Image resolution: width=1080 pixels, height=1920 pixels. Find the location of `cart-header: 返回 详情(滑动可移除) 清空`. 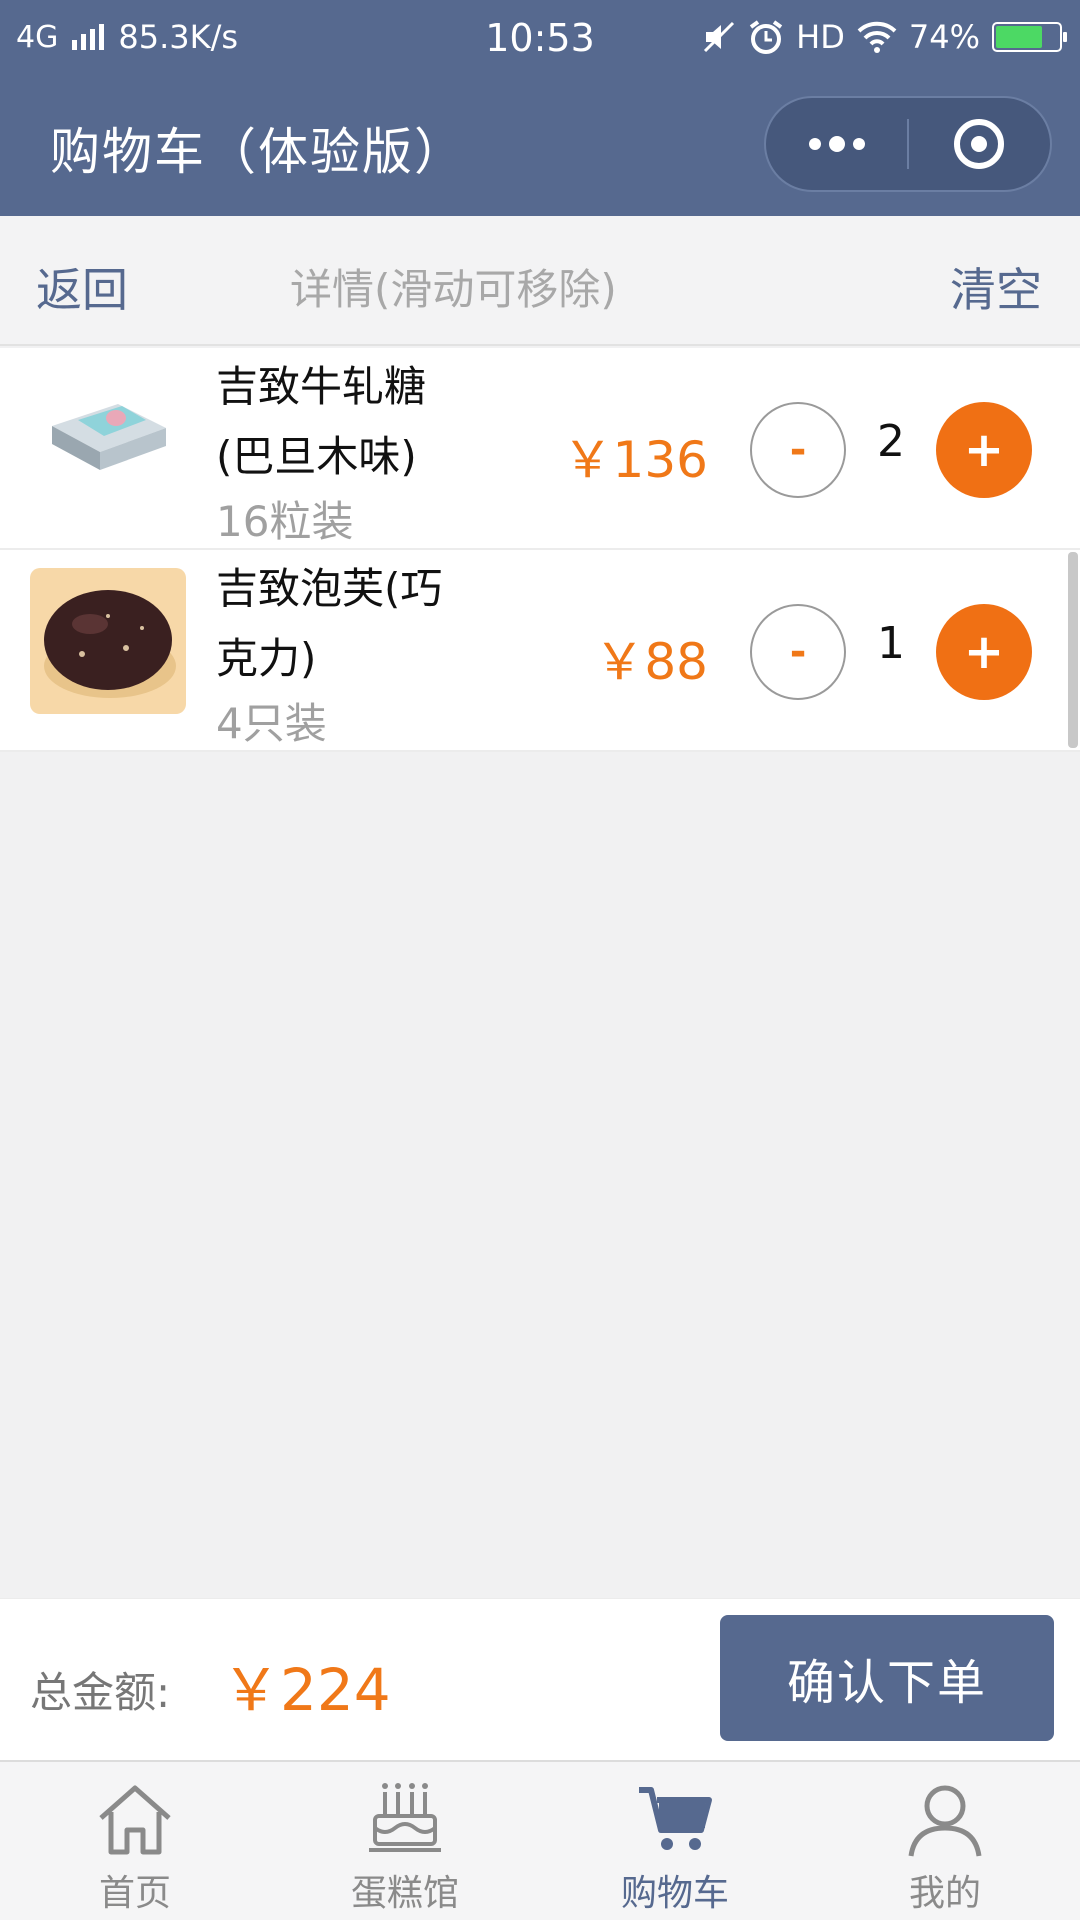

cart-header: 返回 详情(滑动可移除) 清空 is located at coordinates (540, 281).